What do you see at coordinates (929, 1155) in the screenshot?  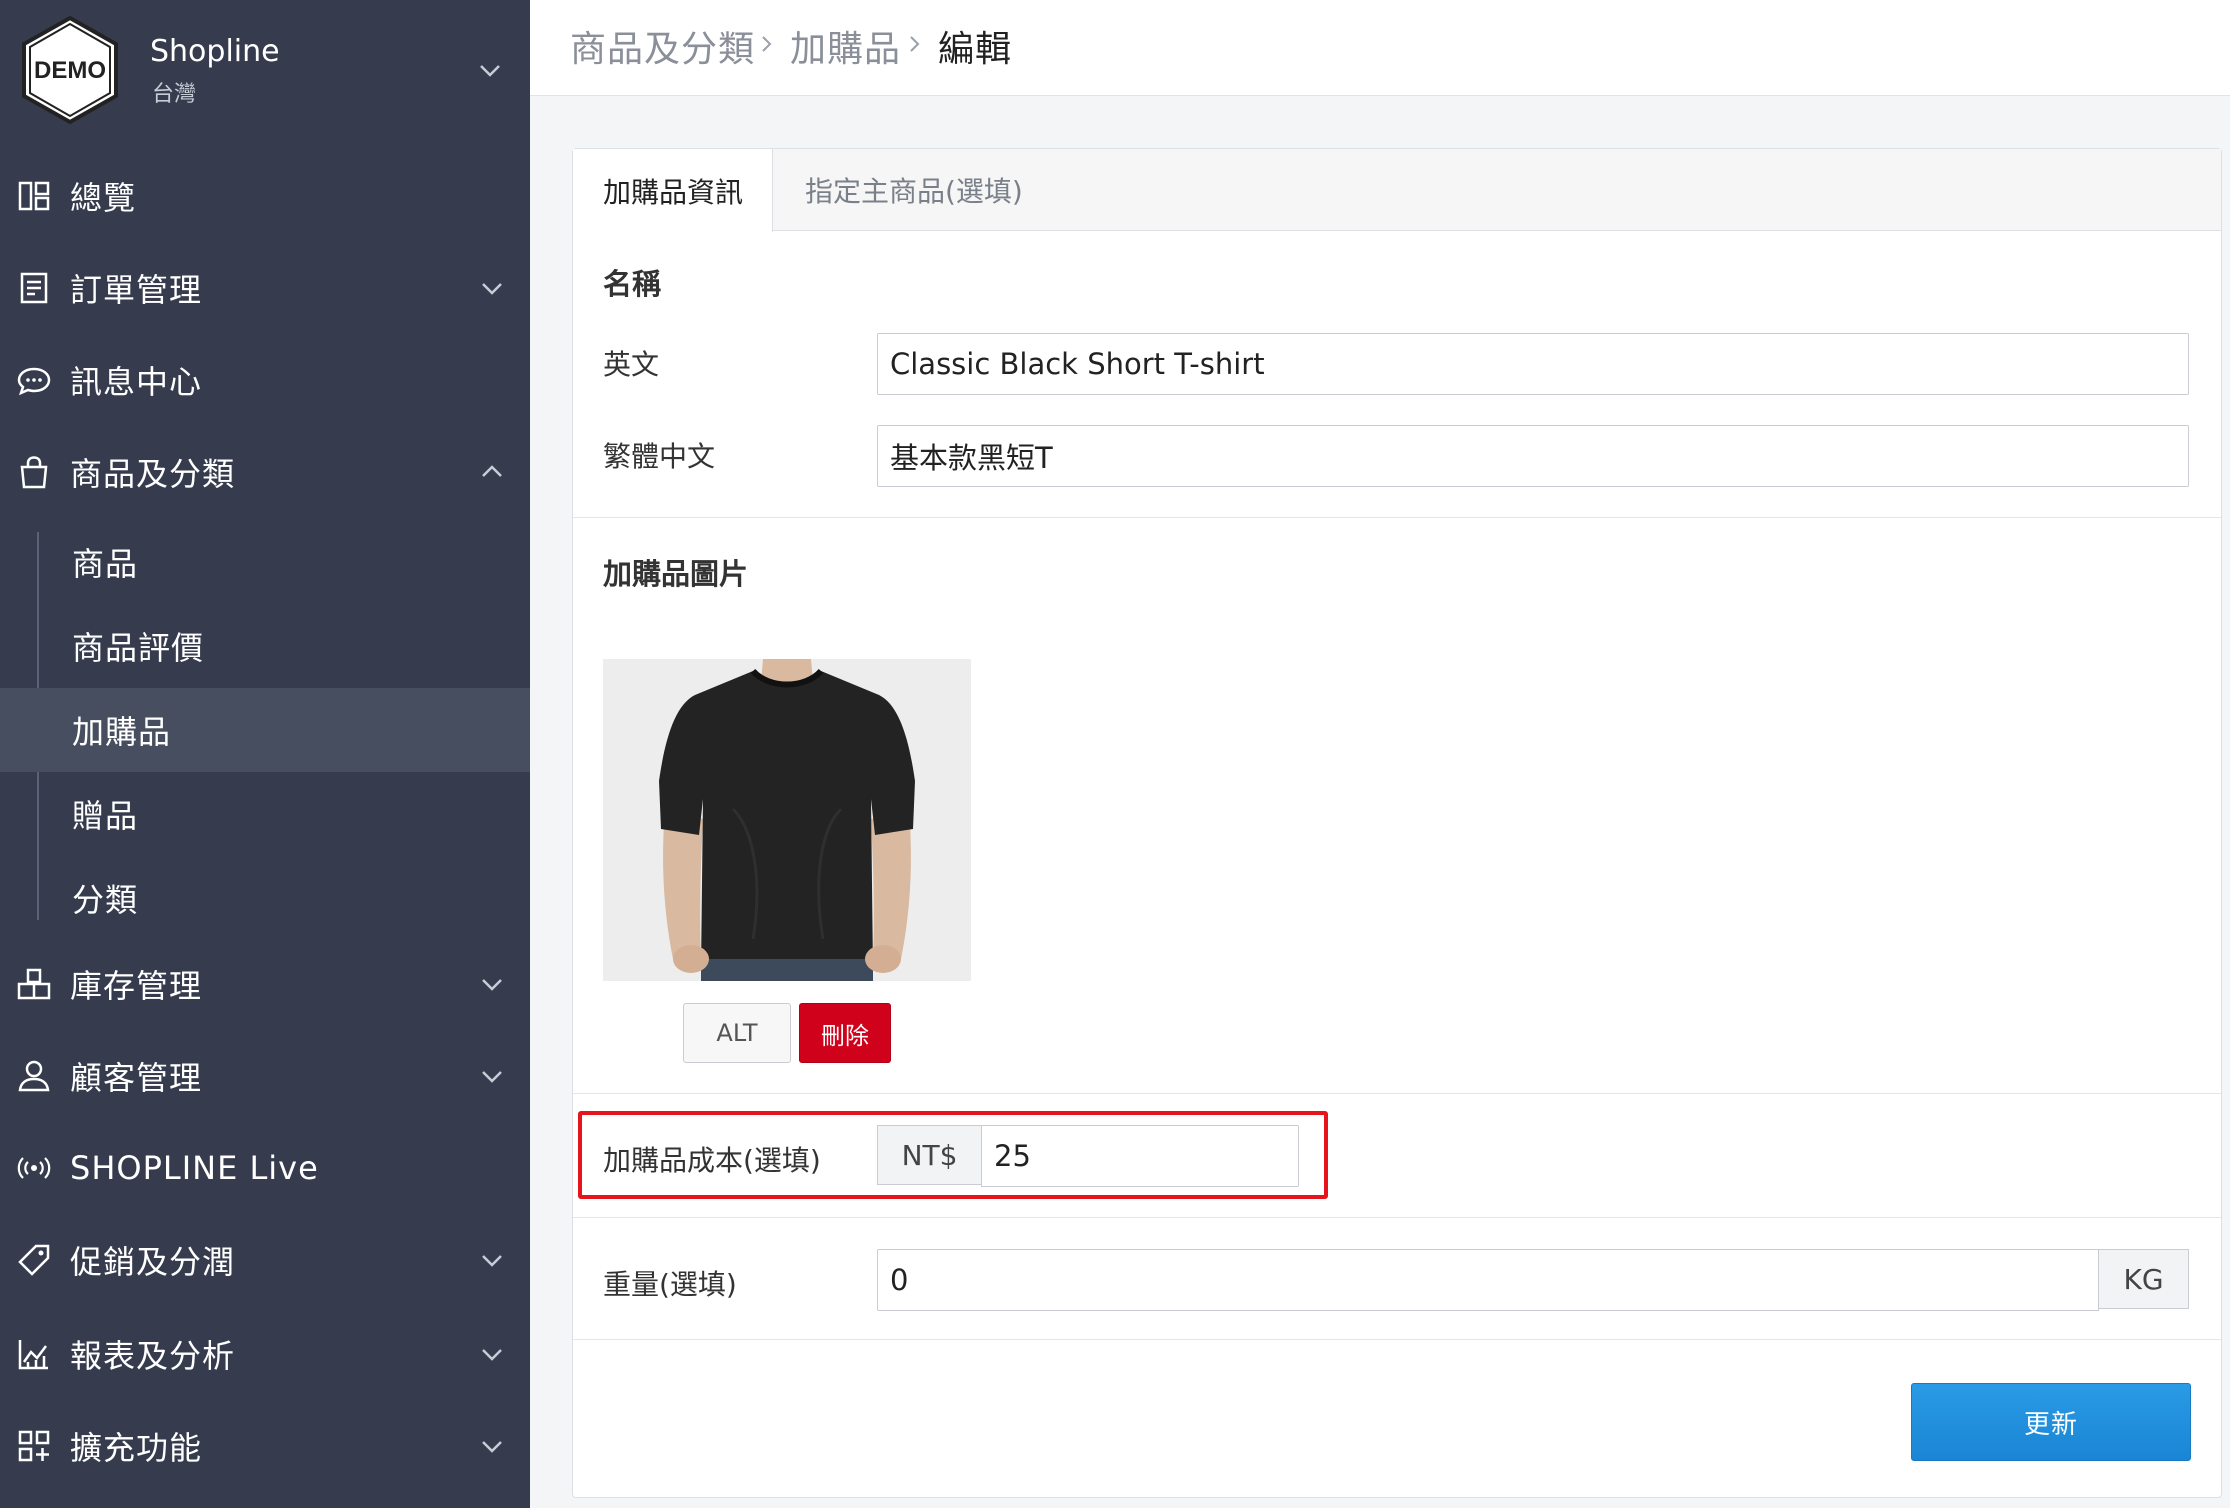 I see `currency-prefix: NT$` at bounding box center [929, 1155].